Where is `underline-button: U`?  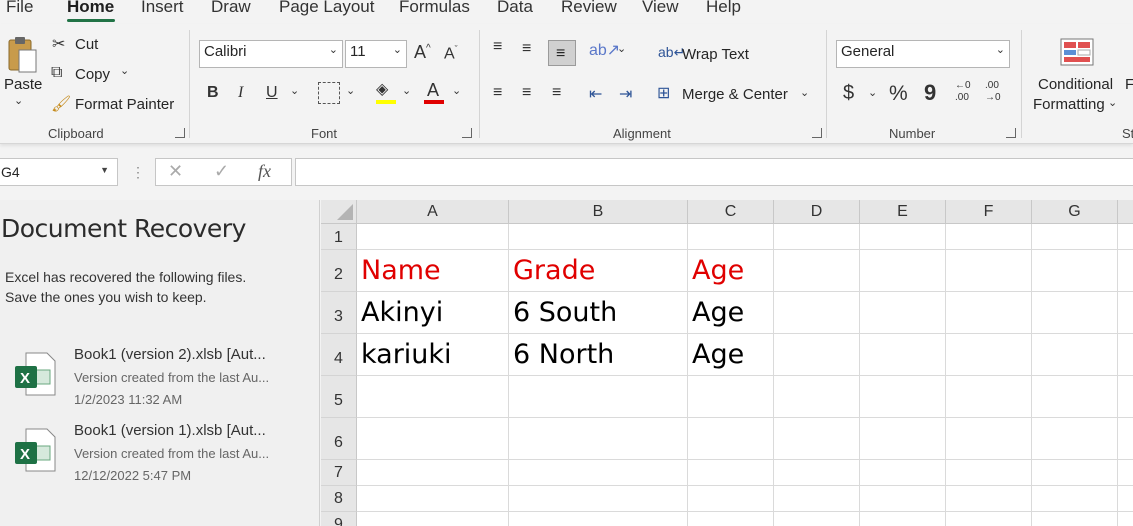
underline-button: U is located at coordinates (272, 93).